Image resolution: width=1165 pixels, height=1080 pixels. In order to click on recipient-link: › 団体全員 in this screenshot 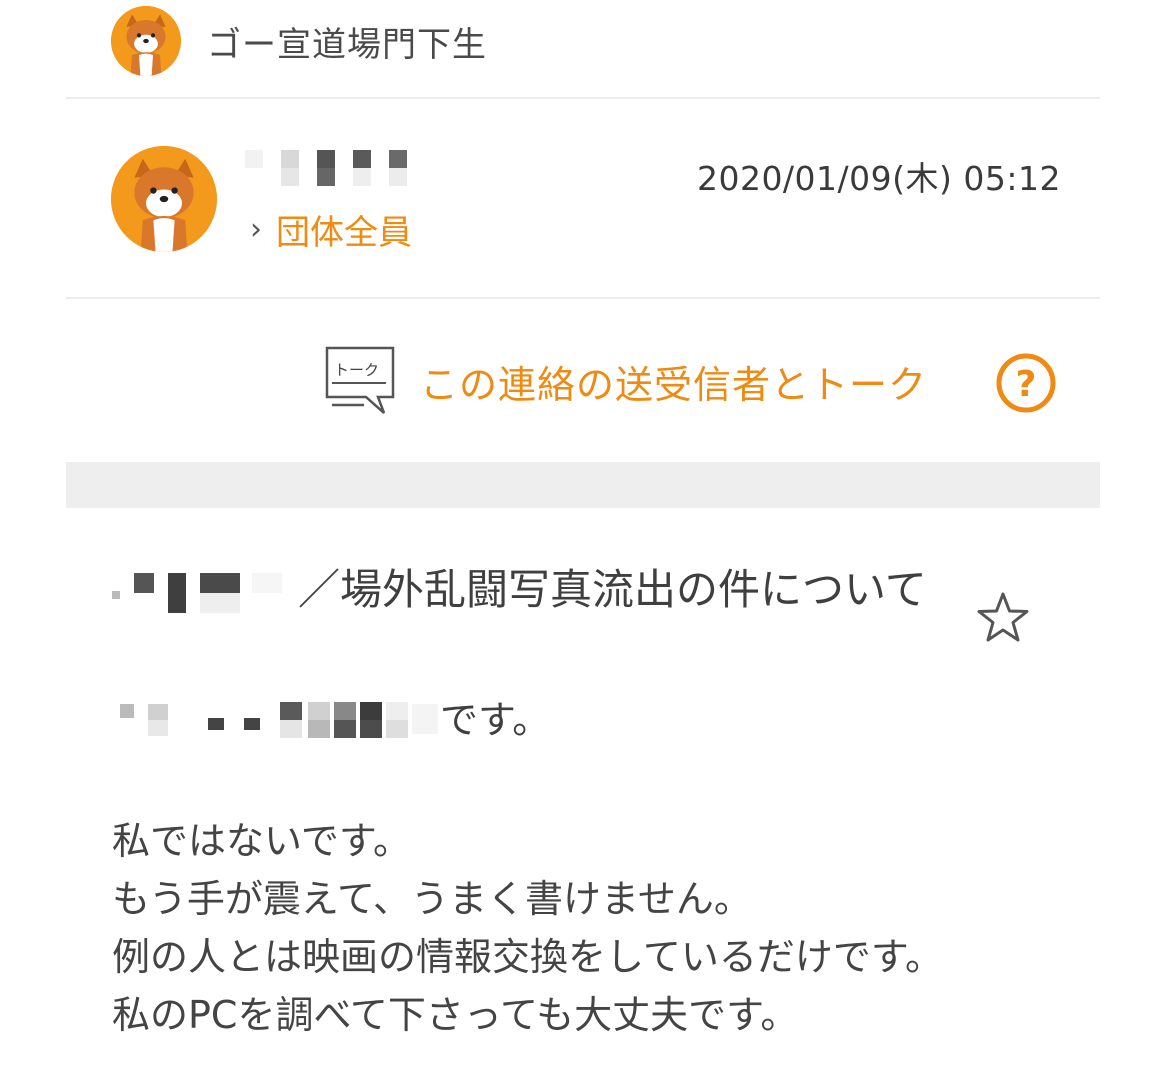, I will do `click(331, 229)`.